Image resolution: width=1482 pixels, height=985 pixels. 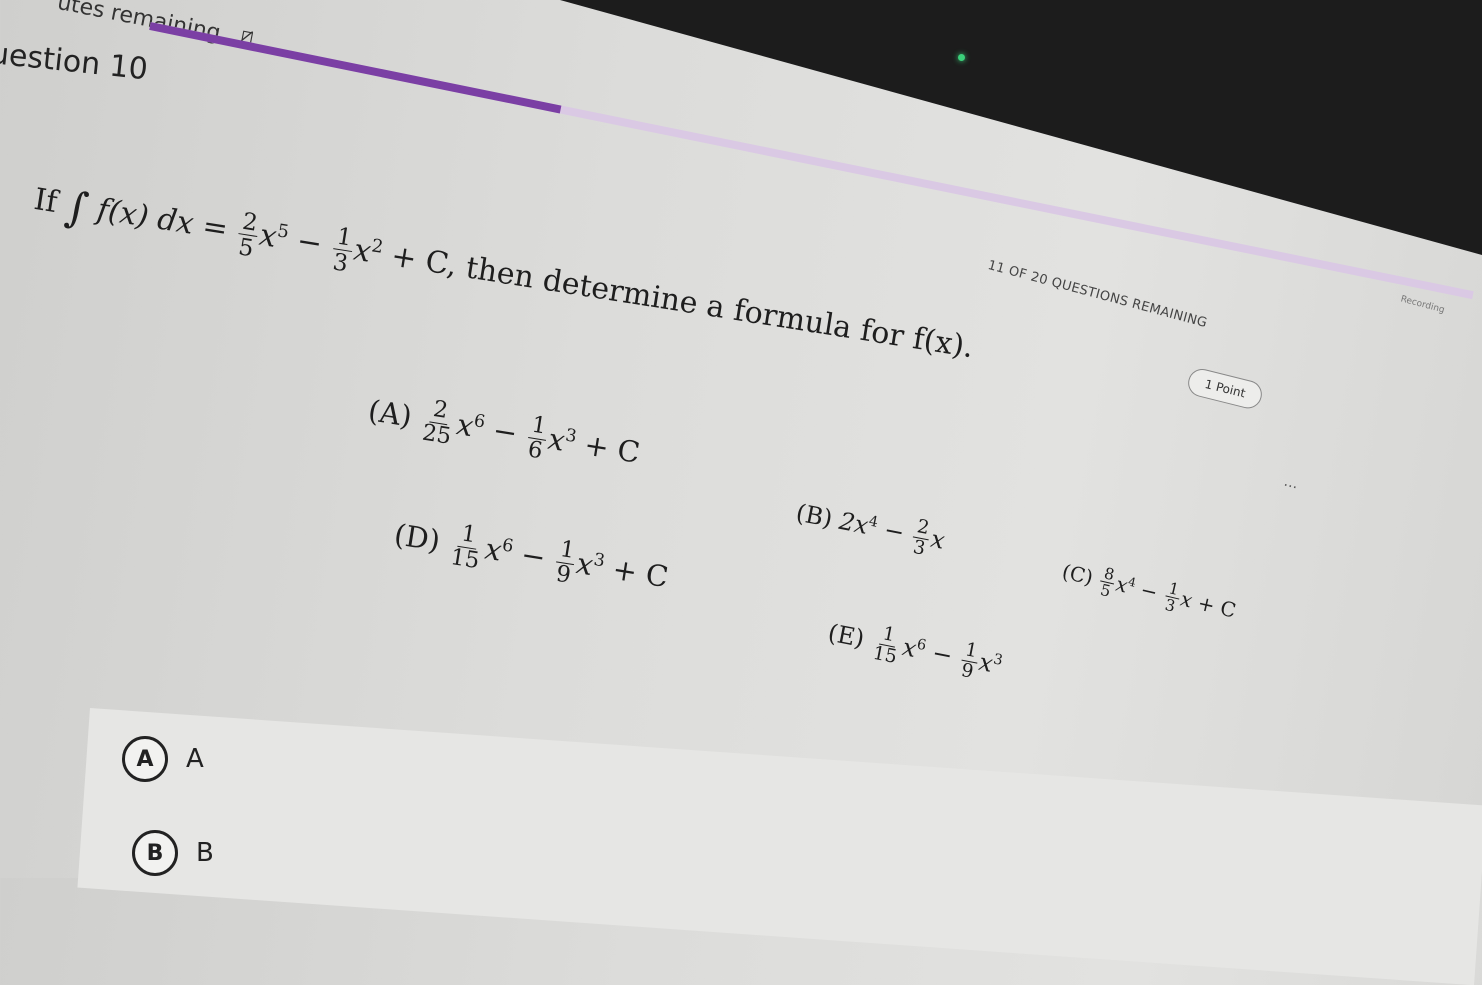 I want to click on integral-symbol: ∫, so click(x=77, y=207).